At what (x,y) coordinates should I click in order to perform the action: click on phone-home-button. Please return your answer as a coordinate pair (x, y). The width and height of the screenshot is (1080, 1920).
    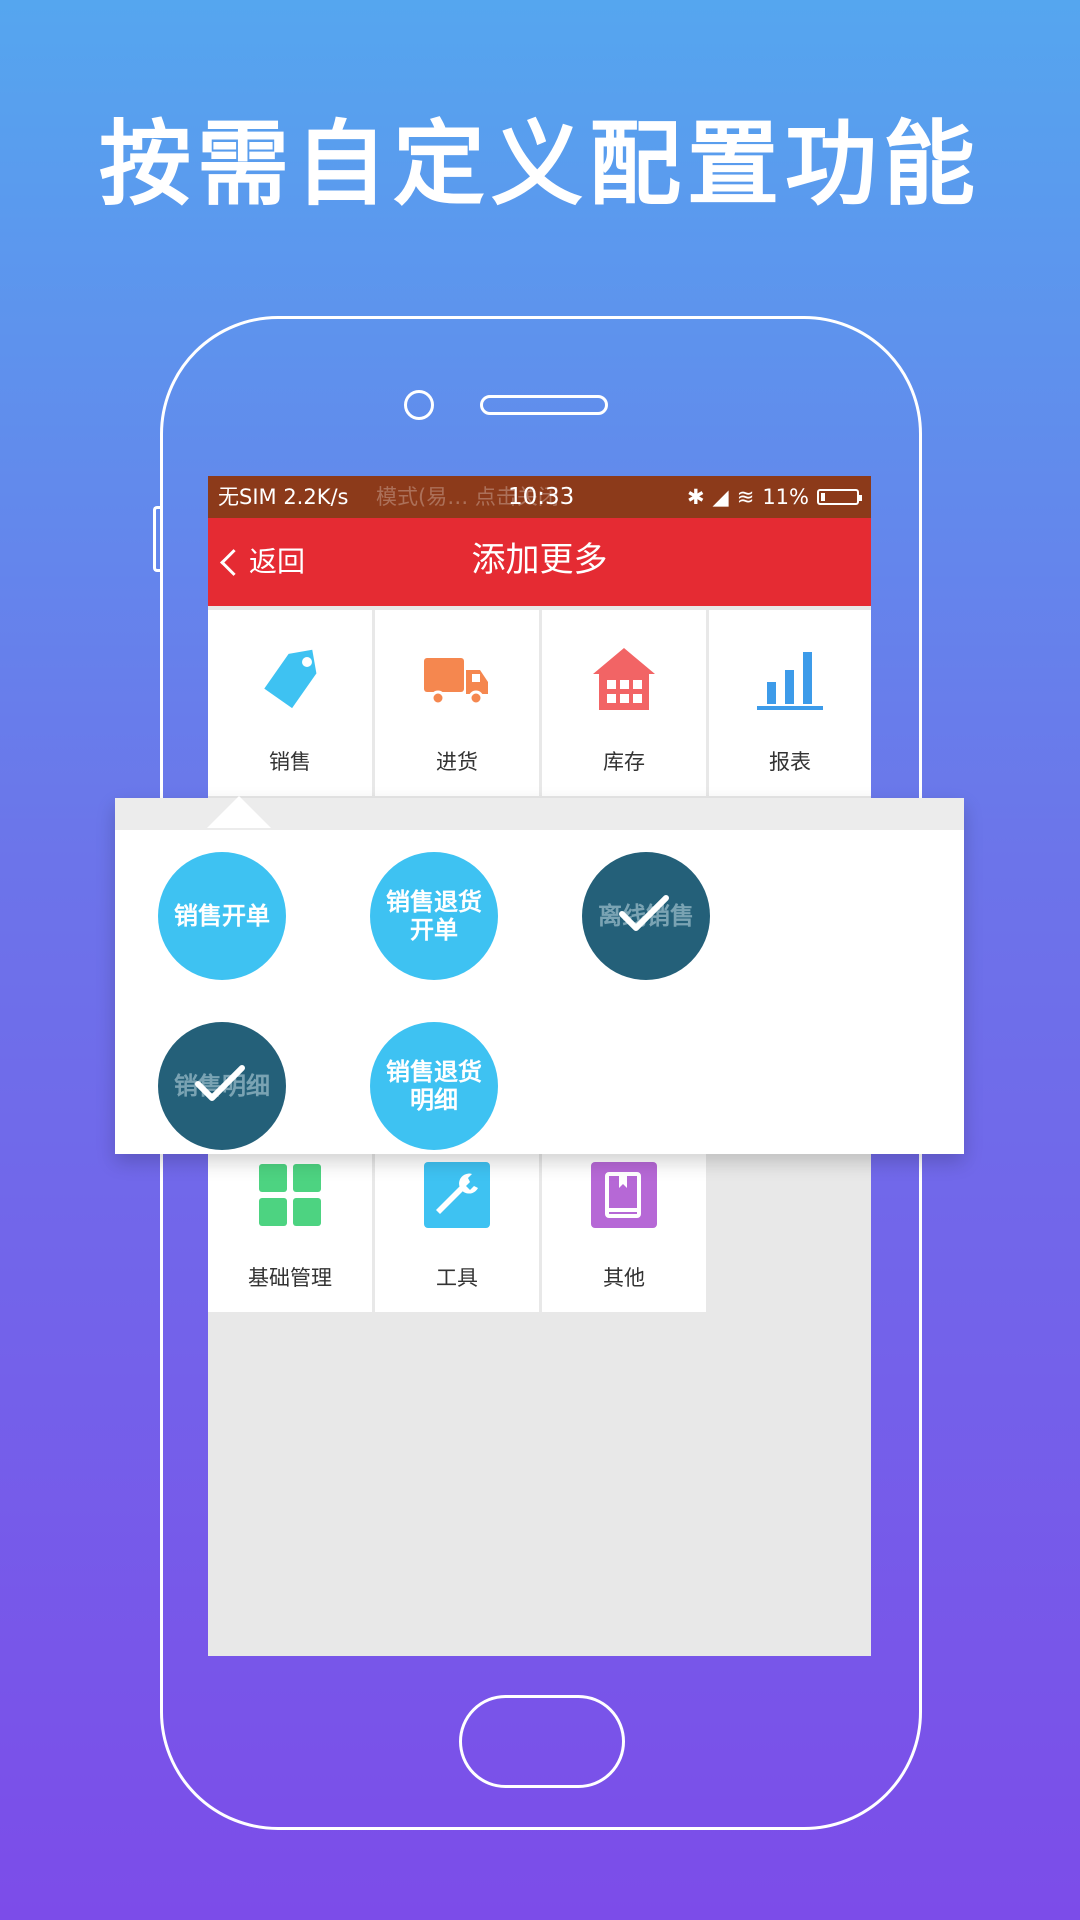
    Looking at the image, I should click on (542, 1741).